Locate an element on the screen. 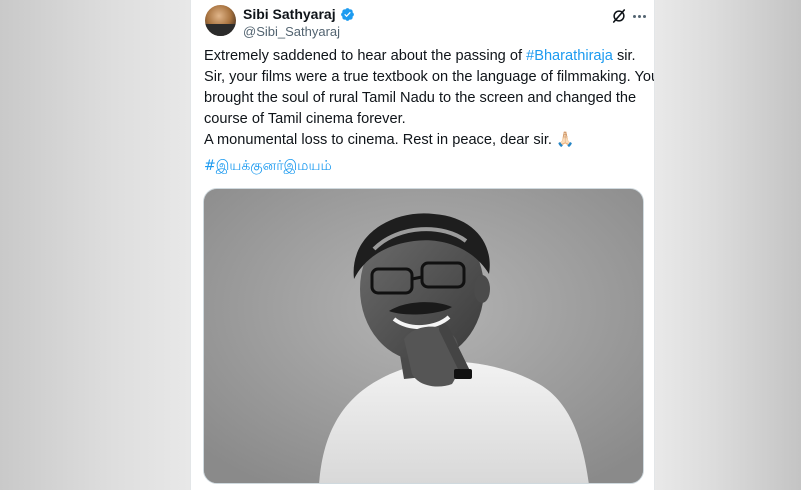 This screenshot has width=801, height=490. author-name: Sibi Sathyaraj is located at coordinates (289, 14).